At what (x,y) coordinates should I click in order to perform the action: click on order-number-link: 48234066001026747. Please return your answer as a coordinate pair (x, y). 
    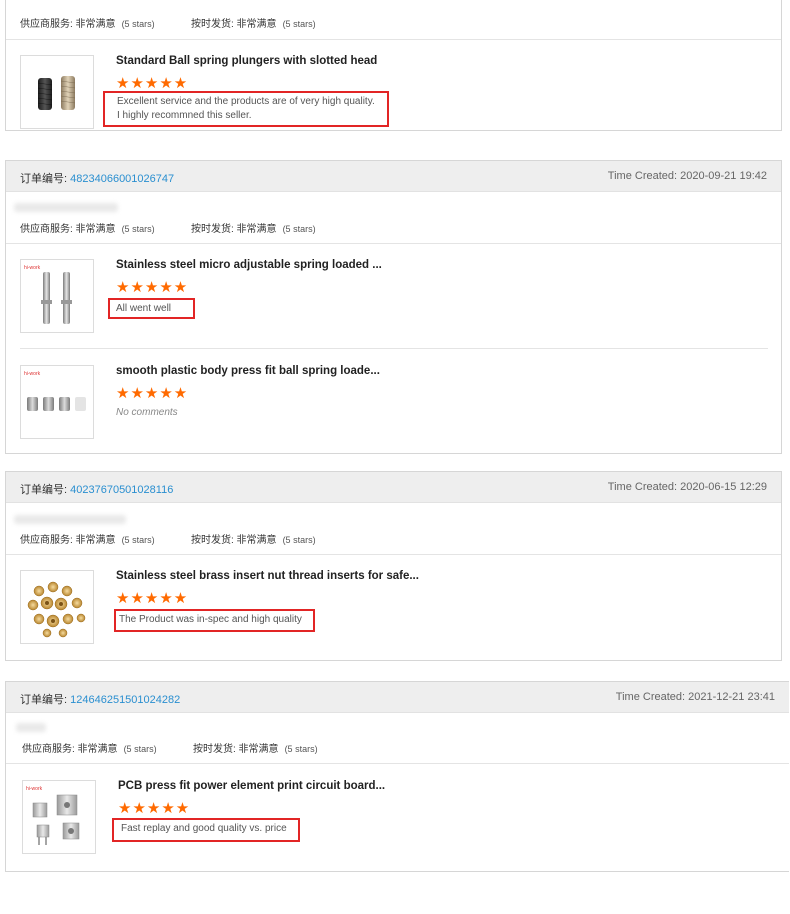
    Looking at the image, I should click on (122, 179).